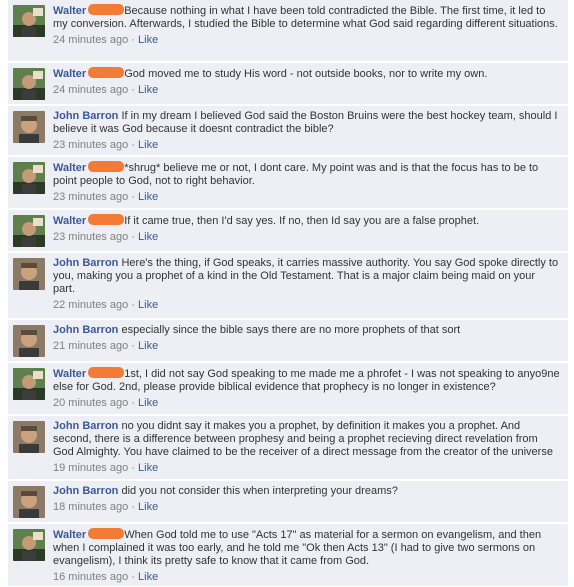 Image resolution: width=574 pixels, height=587 pixels. Describe the element at coordinates (306, 577) in the screenshot. I see `comment-meta: 16 minutes ago · Like` at that location.